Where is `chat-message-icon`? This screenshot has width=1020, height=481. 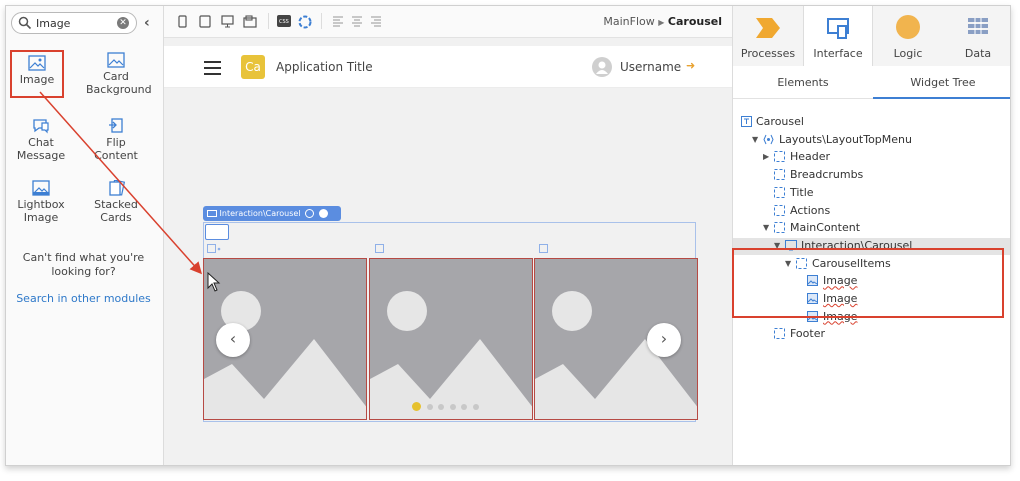 chat-message-icon is located at coordinates (41, 126).